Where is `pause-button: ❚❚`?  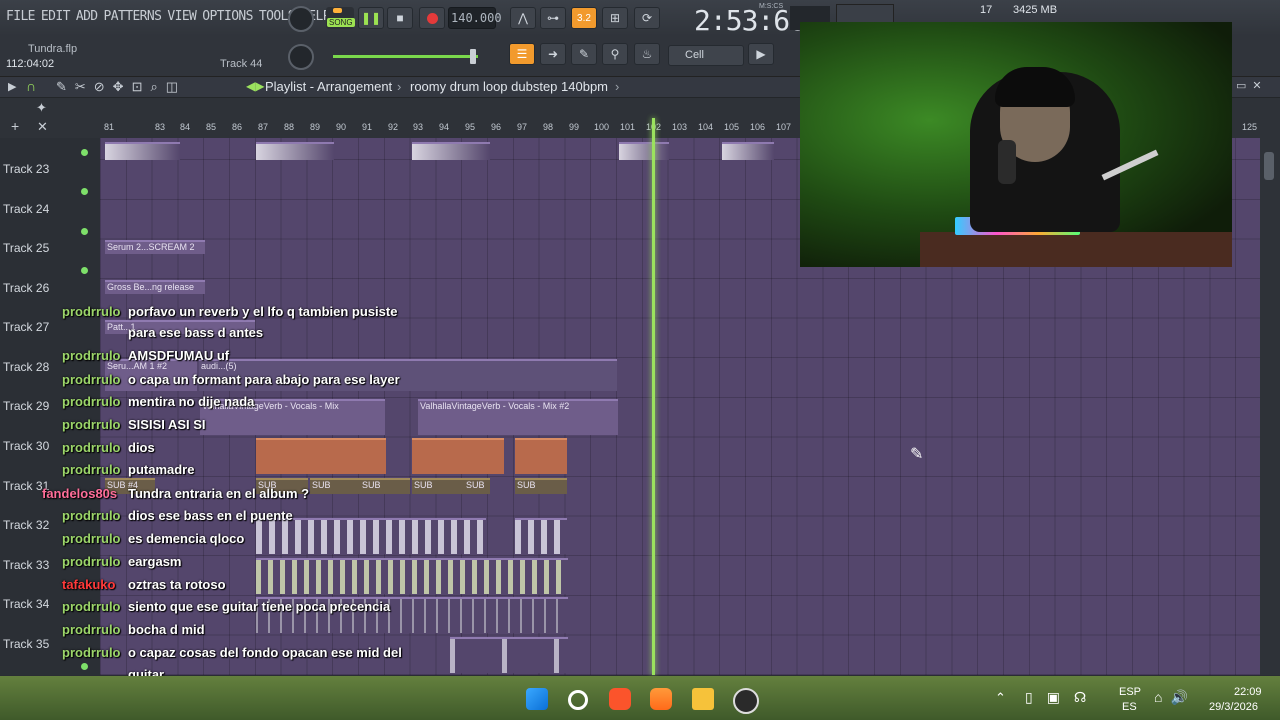
pause-button: ❚❚ is located at coordinates (371, 18).